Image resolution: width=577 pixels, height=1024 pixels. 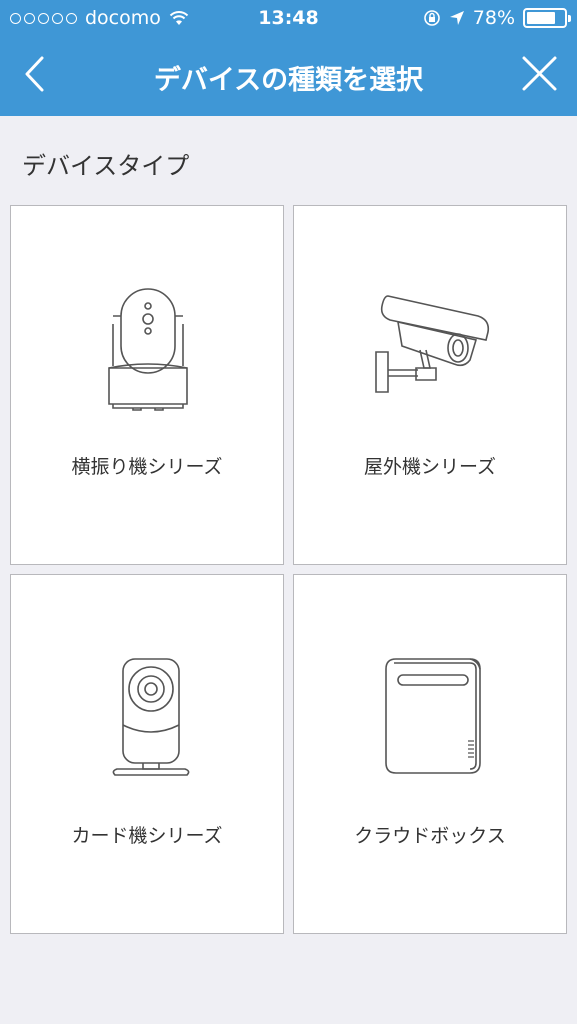 I want to click on close-icon, so click(x=539, y=73).